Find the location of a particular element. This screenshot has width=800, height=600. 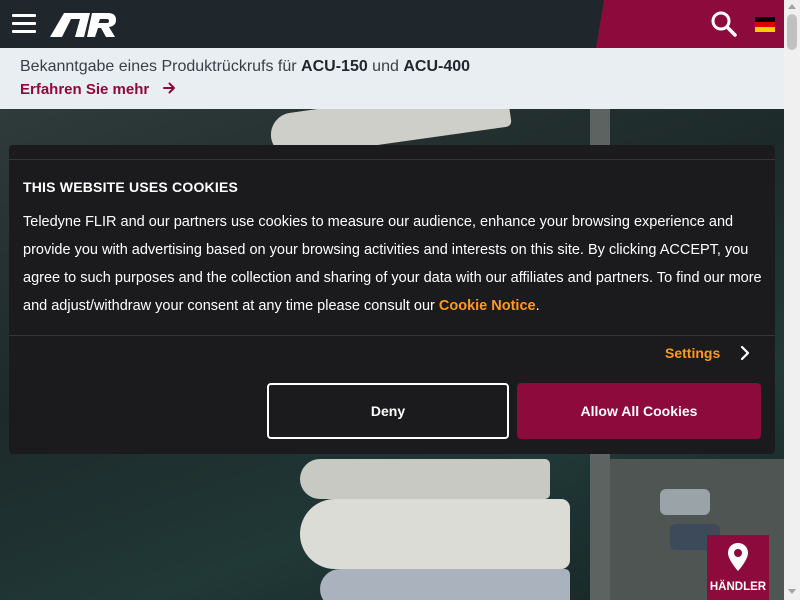

settings-link: Settings is located at coordinates (692, 353).